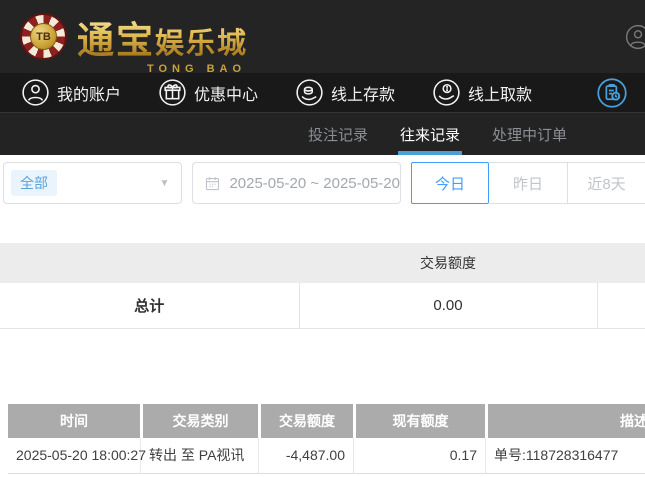  I want to click on date-range-value: 2025-05-20 ~ 2025-05-20, so click(314, 183).